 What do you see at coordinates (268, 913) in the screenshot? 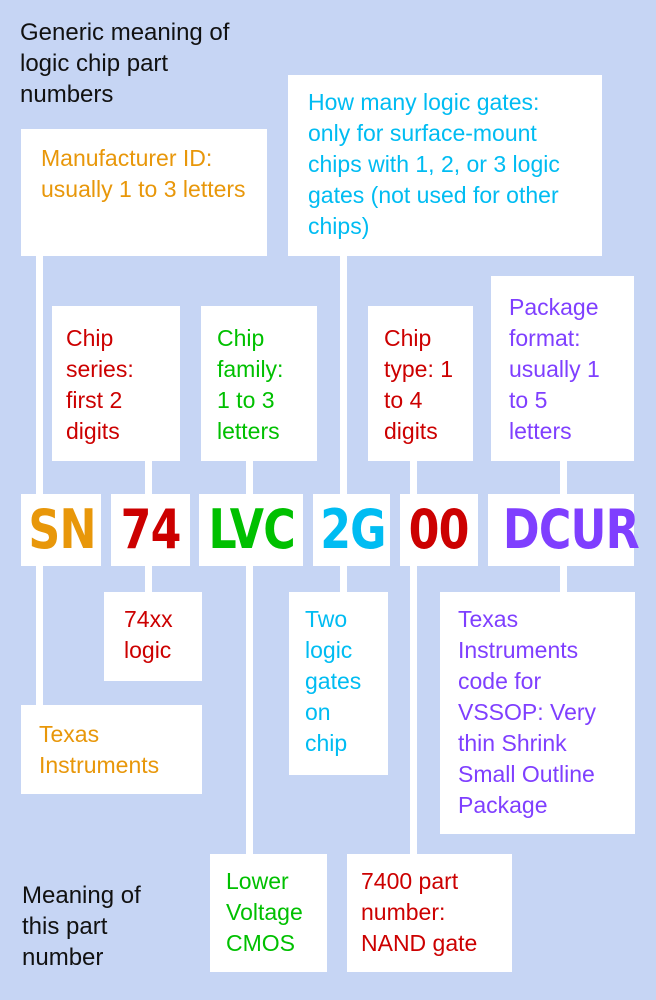
I see `specific-family-box: Lower Voltage CMOS` at bounding box center [268, 913].